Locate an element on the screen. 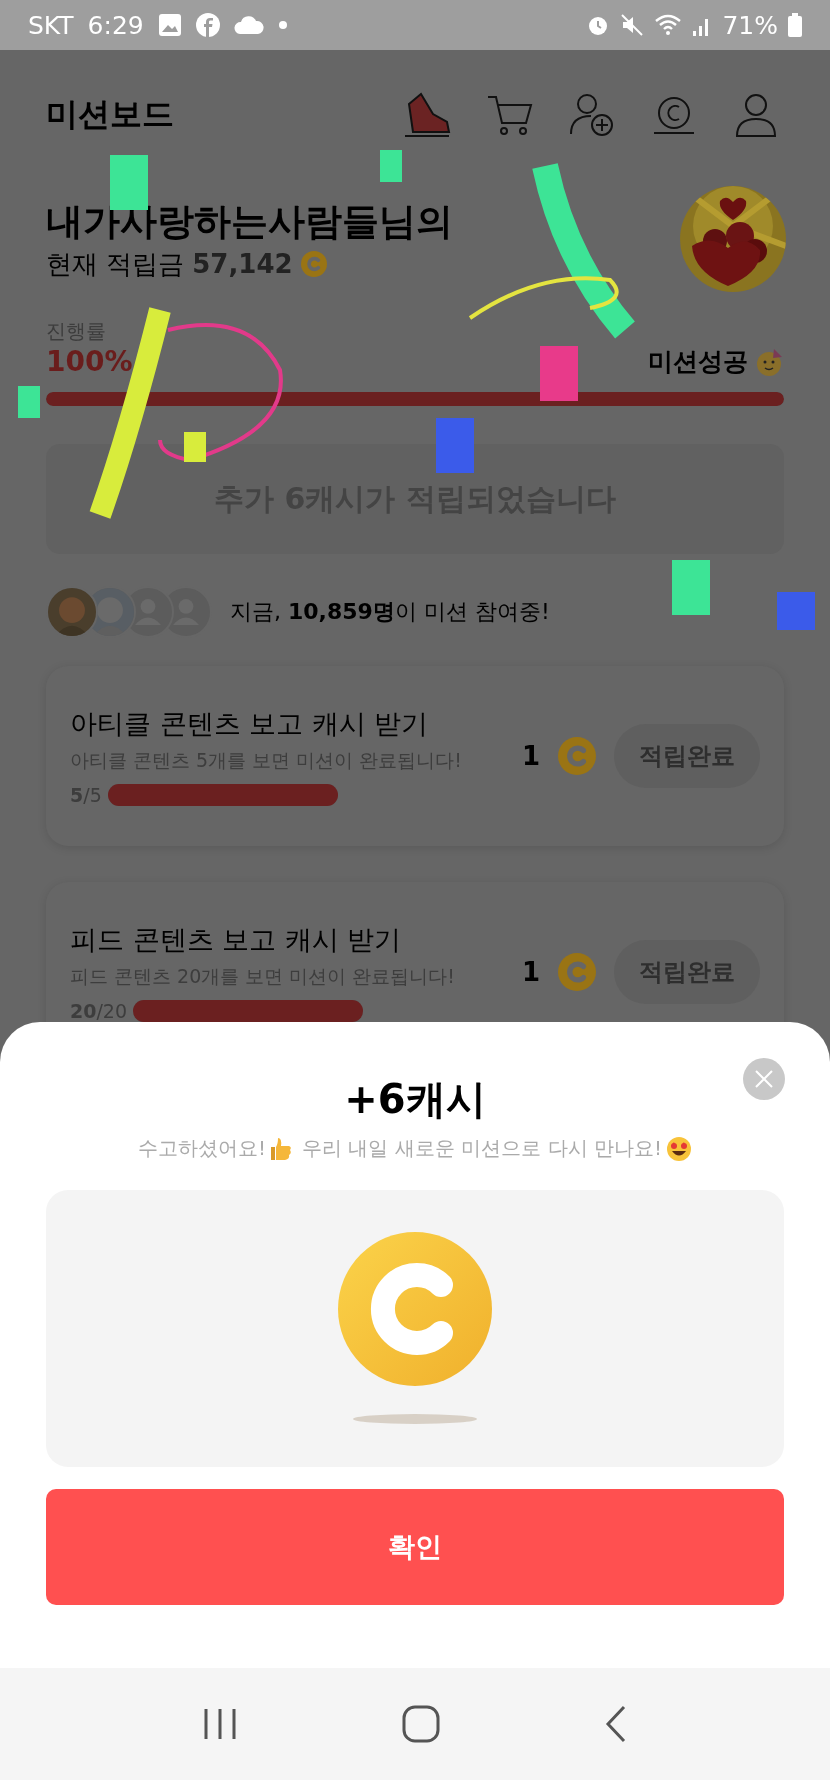 This screenshot has height=1780, width=830. sheet-title: +6캐시 is located at coordinates (415, 1099).